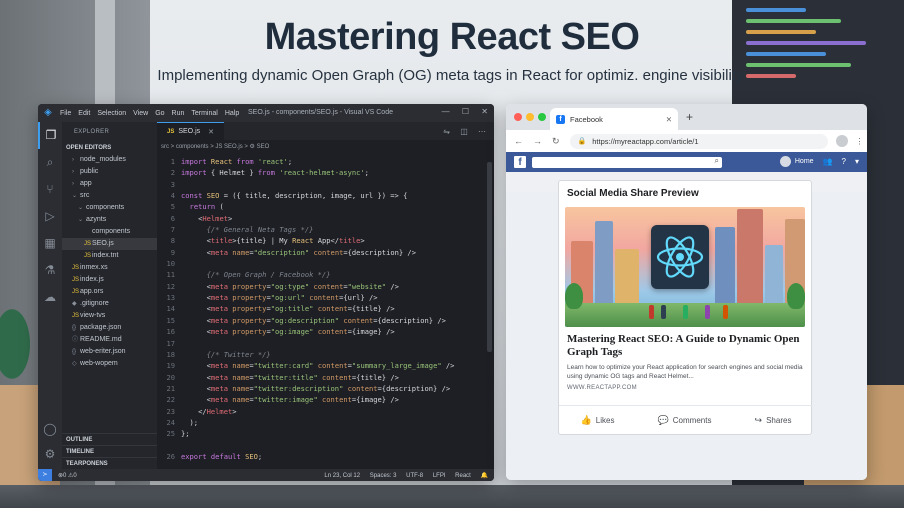 This screenshot has width=904, height=508. What do you see at coordinates (530, 117) in the screenshot?
I see `minimize-window-dot` at bounding box center [530, 117].